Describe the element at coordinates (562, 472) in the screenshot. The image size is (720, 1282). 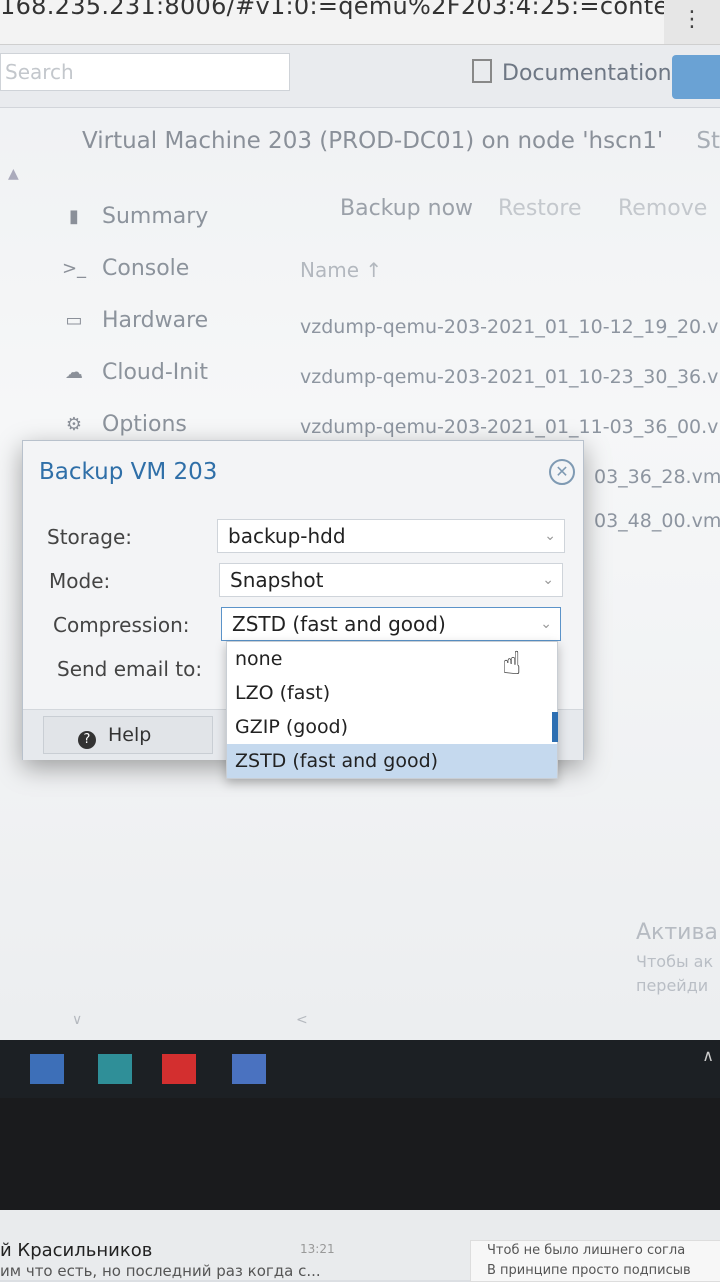
I see `close-icon: ✕` at that location.